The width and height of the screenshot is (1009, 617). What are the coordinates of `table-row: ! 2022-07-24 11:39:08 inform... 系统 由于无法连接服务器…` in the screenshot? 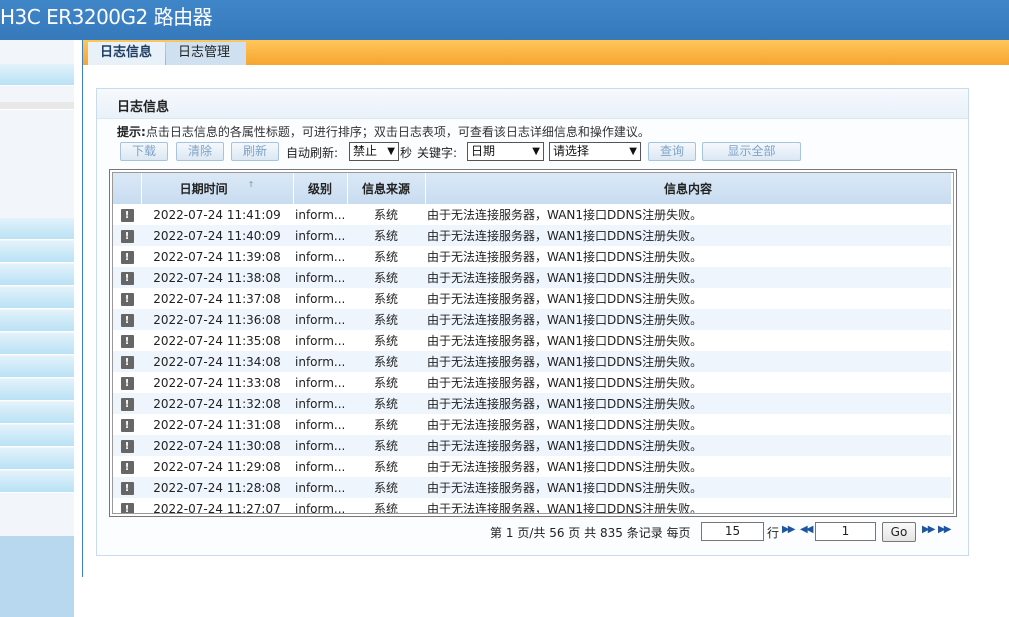 It's located at (532, 256).